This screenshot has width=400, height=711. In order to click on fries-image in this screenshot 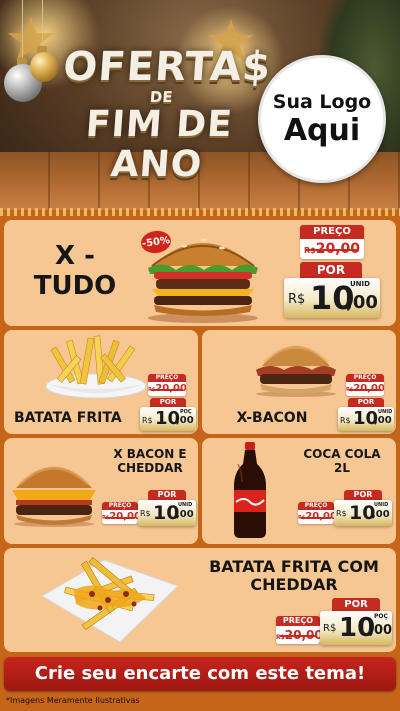, I will do `click(96, 367)`.